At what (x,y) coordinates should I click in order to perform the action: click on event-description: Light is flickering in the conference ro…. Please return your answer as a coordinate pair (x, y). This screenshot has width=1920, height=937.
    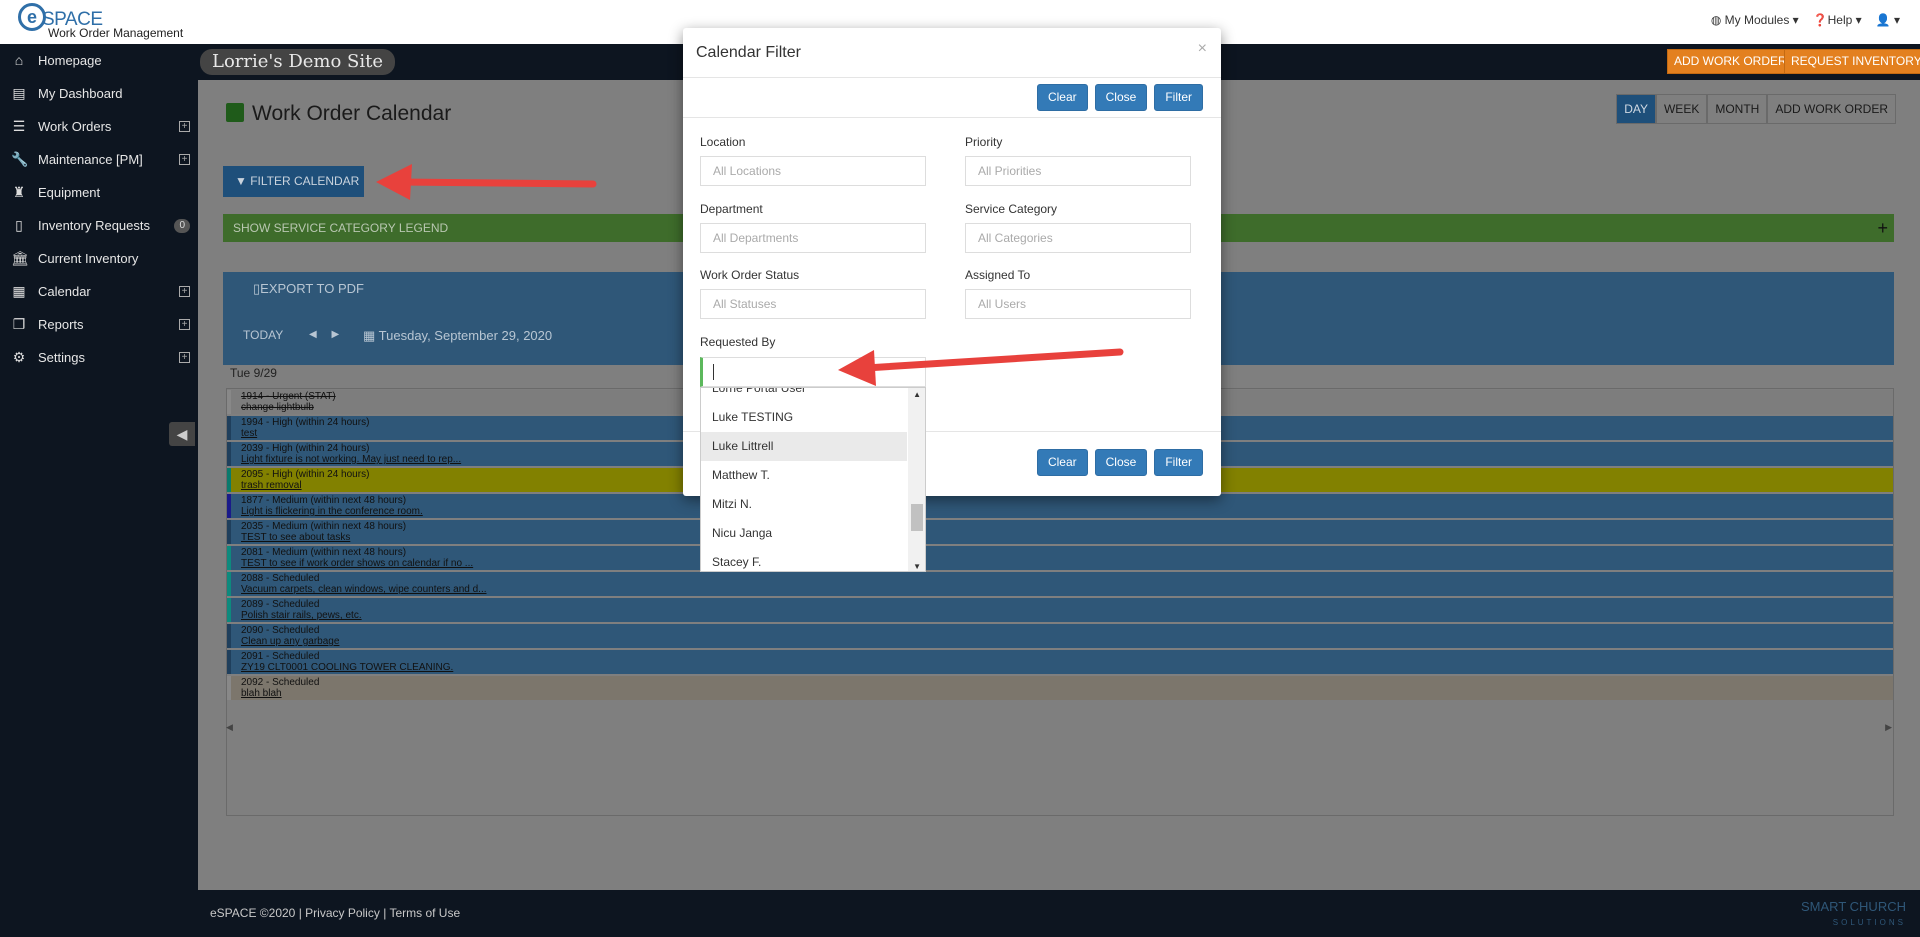
    Looking at the image, I should click on (1067, 511).